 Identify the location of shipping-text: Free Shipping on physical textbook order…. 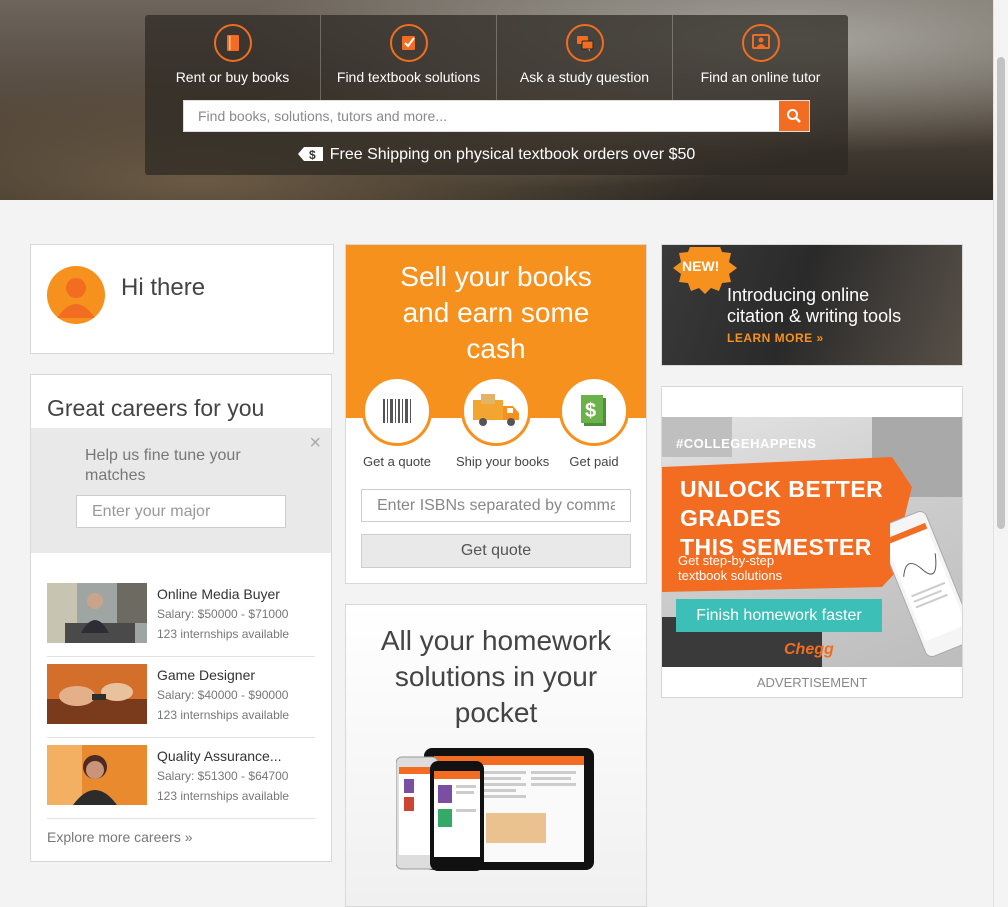
(512, 154).